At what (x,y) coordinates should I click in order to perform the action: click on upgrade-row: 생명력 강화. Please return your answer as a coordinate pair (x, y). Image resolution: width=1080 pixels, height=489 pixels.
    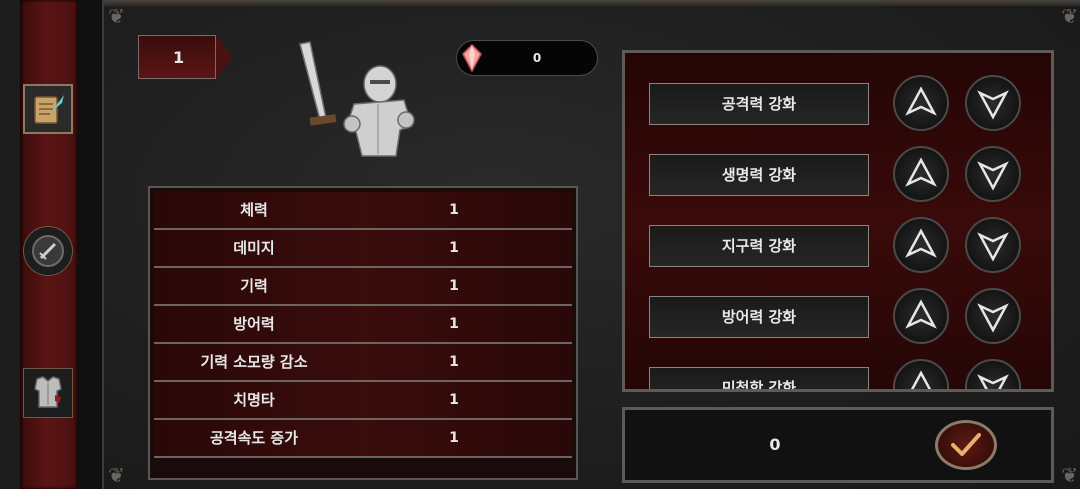
    Looking at the image, I should click on (849, 174).